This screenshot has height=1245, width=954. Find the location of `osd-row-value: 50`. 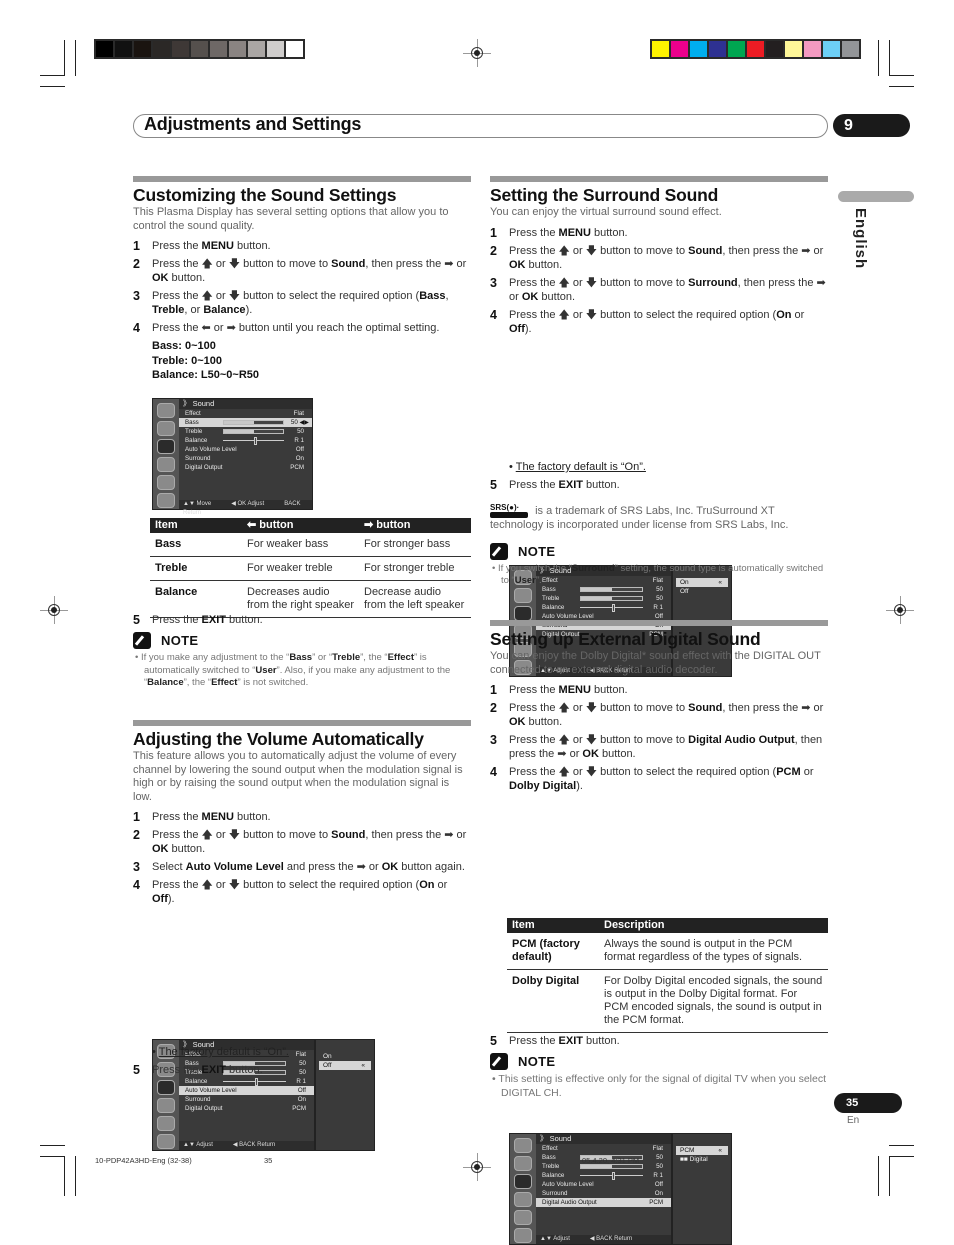

osd-row-value: 50 is located at coordinates (659, 1157).